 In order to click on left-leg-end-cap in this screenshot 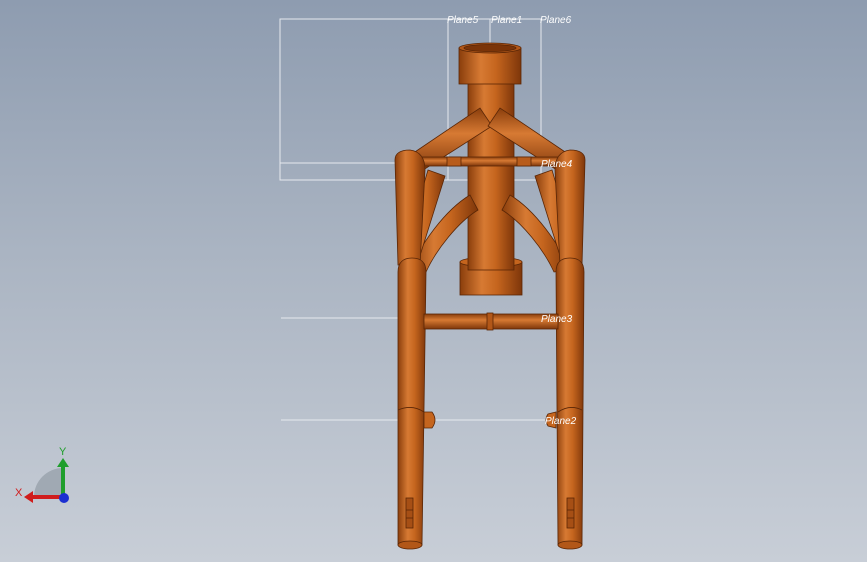, I will do `click(410, 545)`.